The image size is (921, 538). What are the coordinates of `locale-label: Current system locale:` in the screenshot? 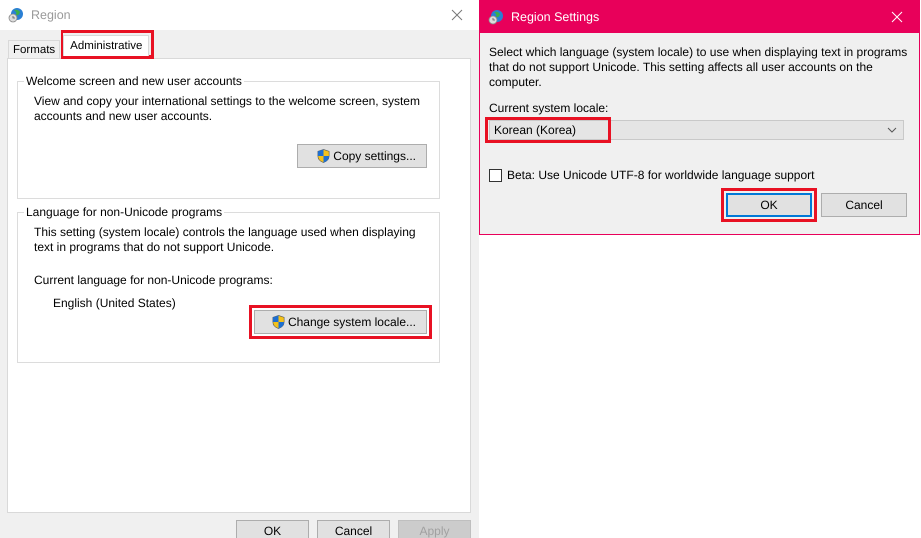 It's located at (549, 108).